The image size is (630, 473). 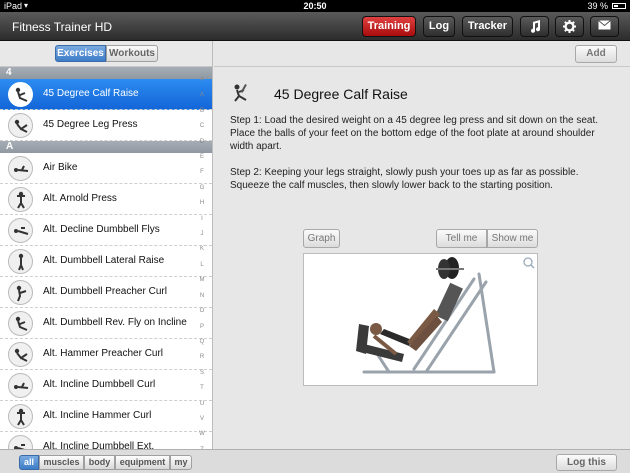 What do you see at coordinates (132, 53) in the screenshot?
I see `tab-workouts: Workouts` at bounding box center [132, 53].